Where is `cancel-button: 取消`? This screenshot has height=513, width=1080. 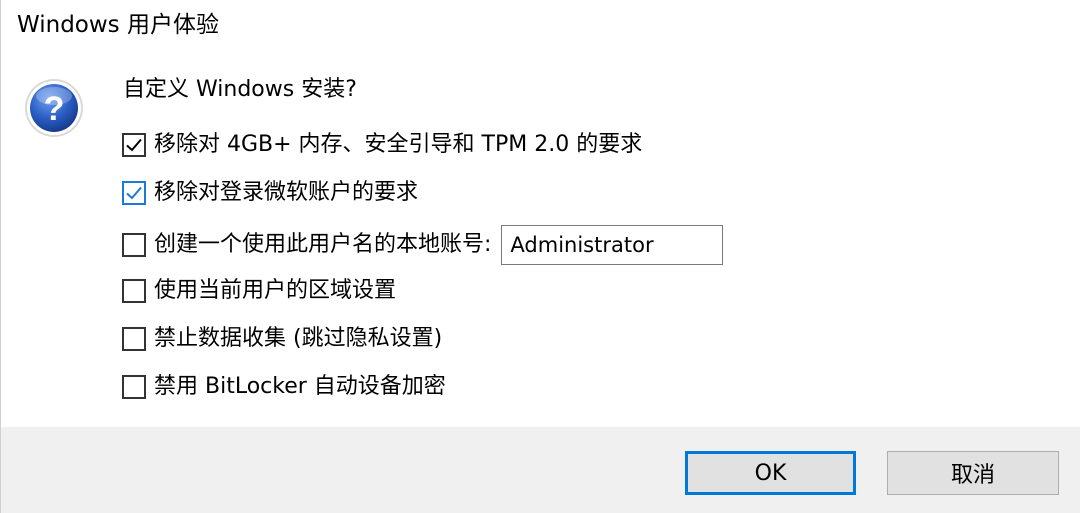
cancel-button: 取消 is located at coordinates (973, 473).